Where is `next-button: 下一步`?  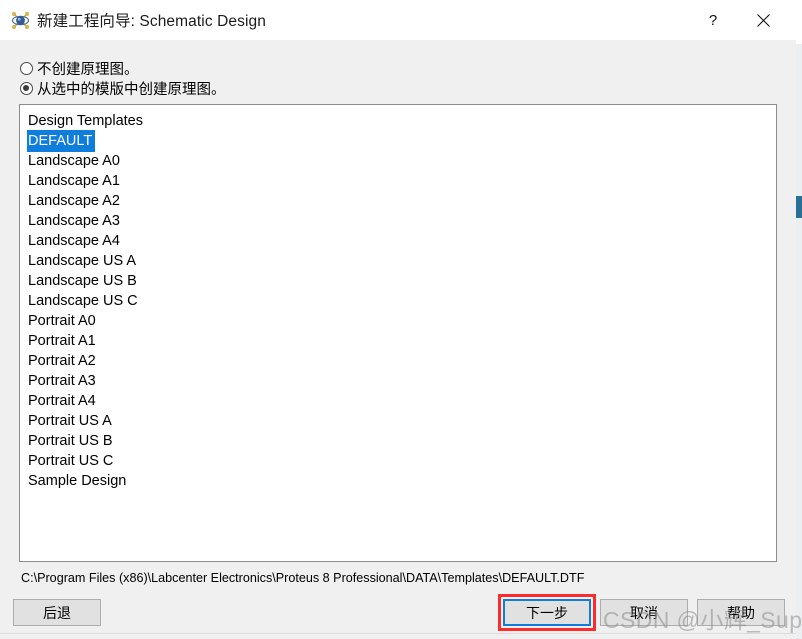
next-button: 下一步 is located at coordinates (547, 612).